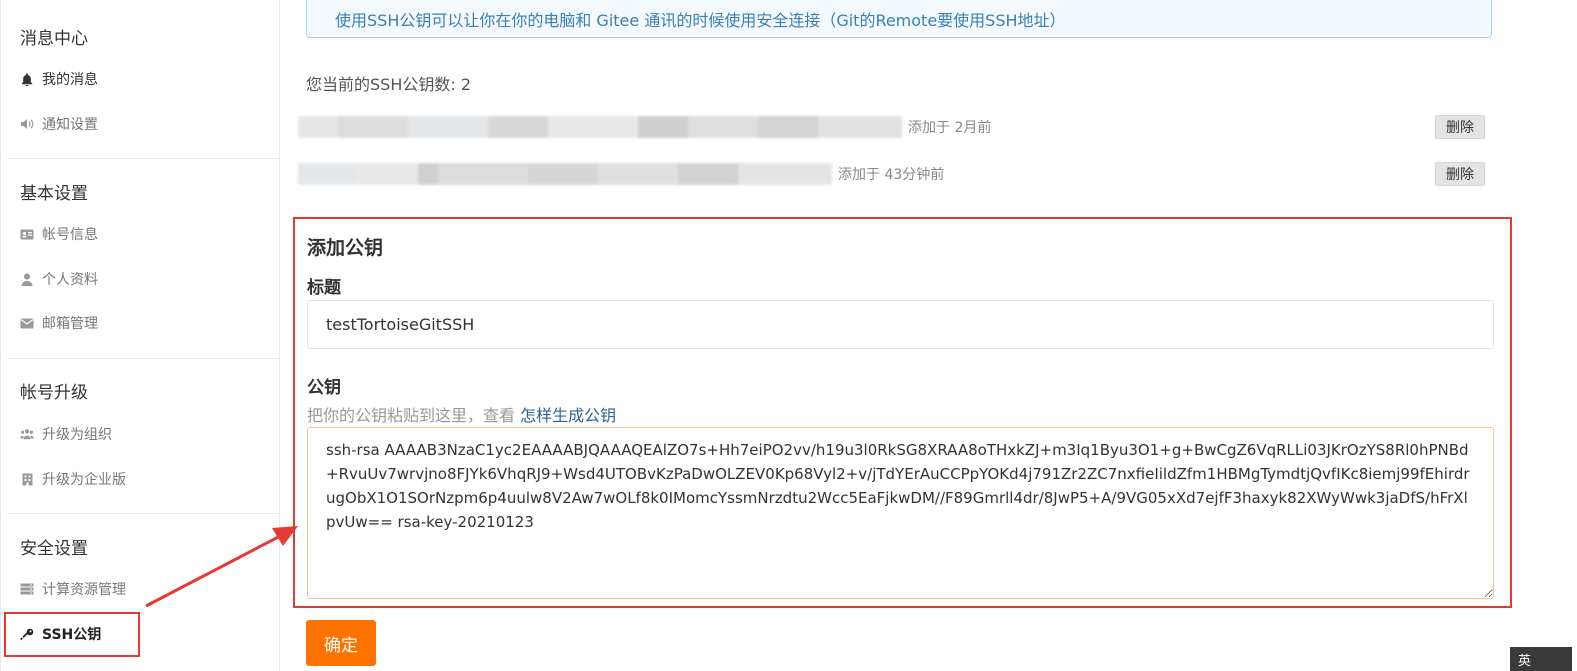  What do you see at coordinates (54, 39) in the screenshot?
I see `section-title-messages: 消息中心` at bounding box center [54, 39].